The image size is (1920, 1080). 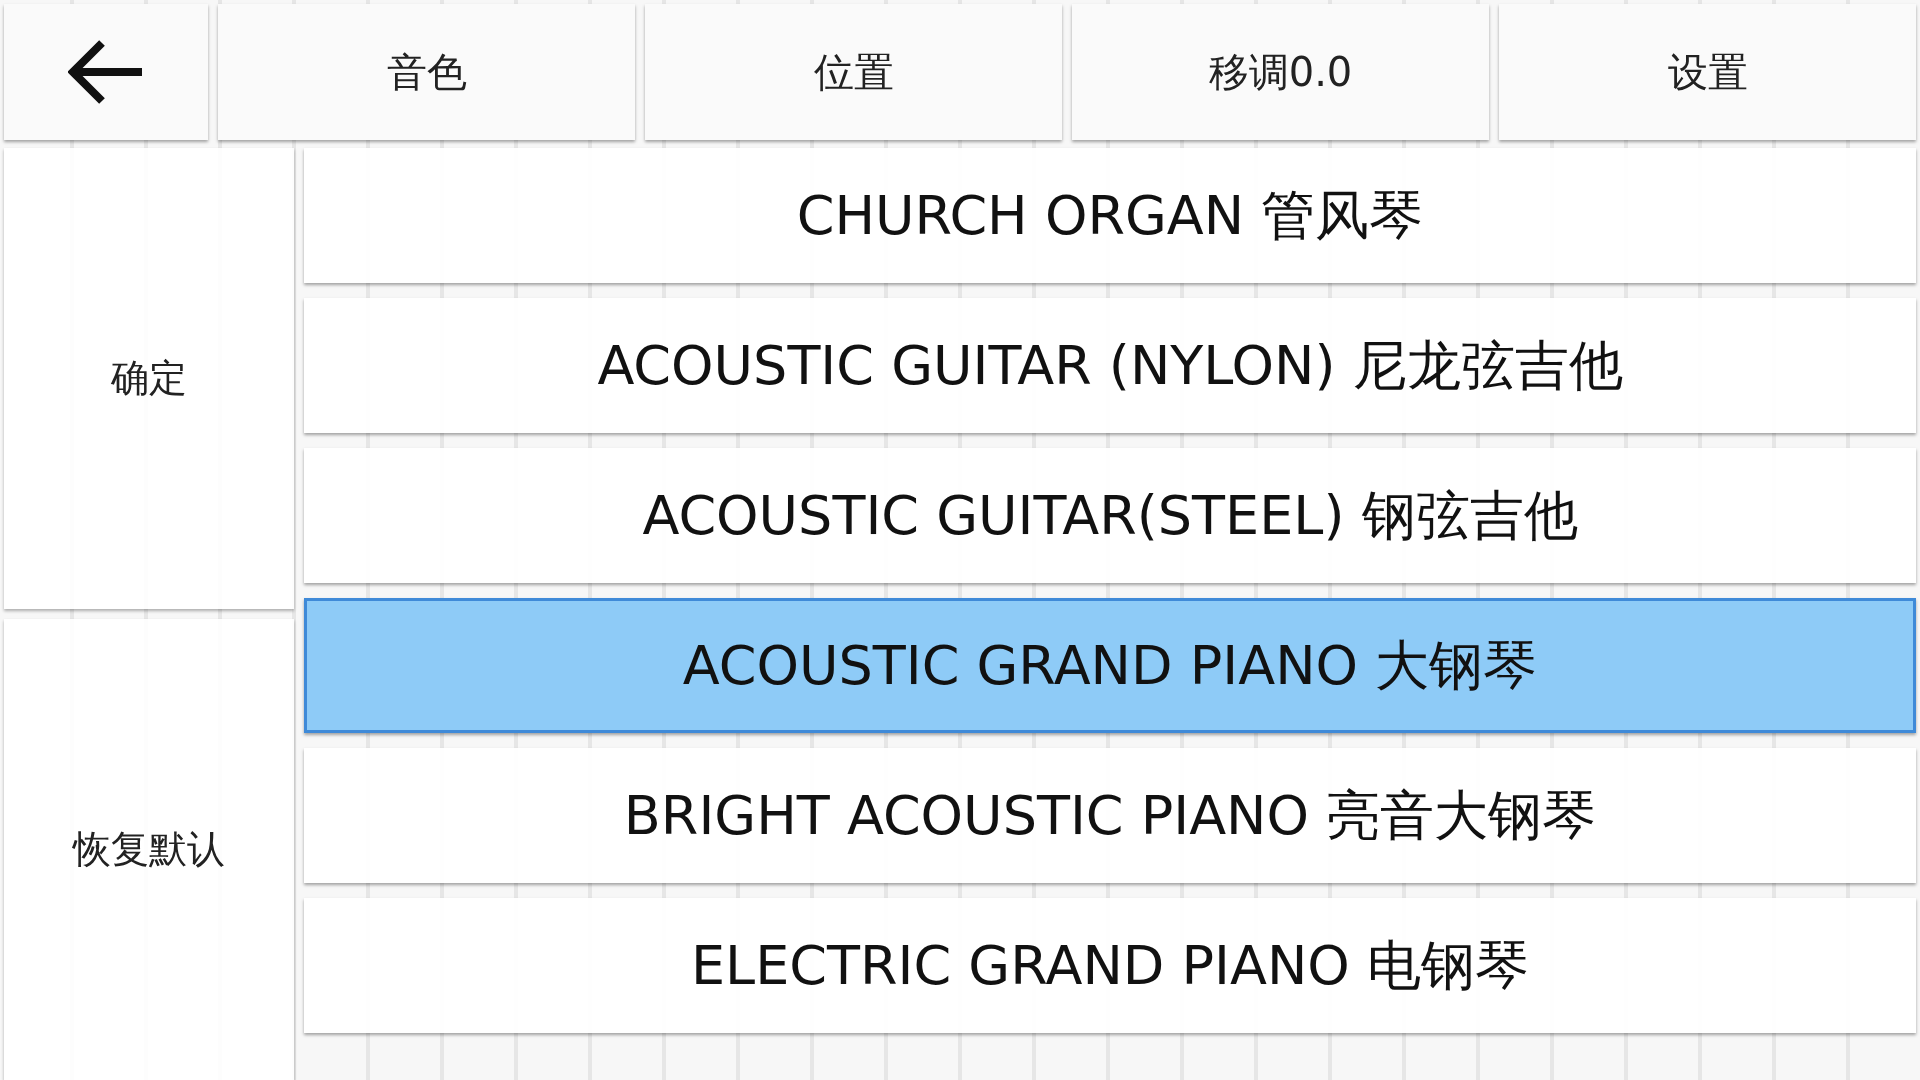 I want to click on back-button, so click(x=106, y=72).